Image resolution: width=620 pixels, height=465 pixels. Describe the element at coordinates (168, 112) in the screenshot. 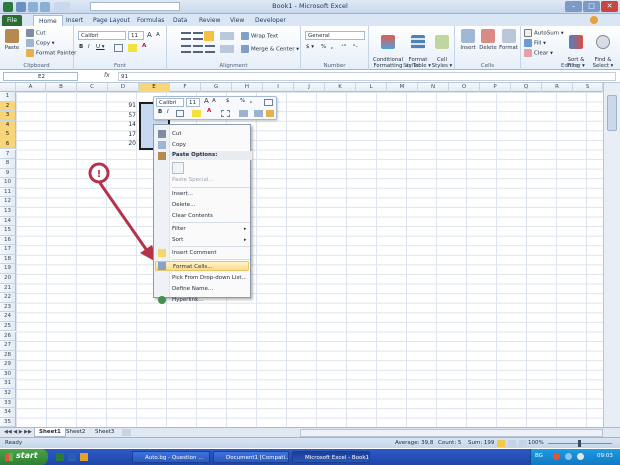

I see `mini-italic-button: I` at that location.